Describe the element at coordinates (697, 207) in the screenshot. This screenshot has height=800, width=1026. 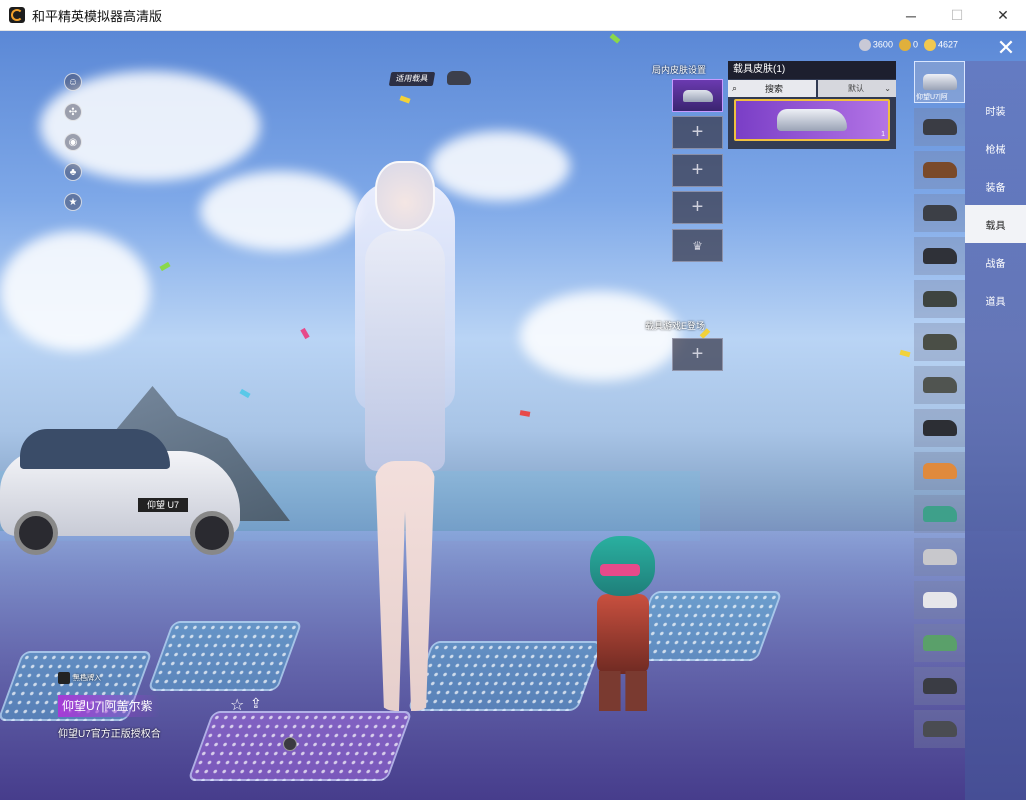
I see `skin-slot-4: +` at that location.